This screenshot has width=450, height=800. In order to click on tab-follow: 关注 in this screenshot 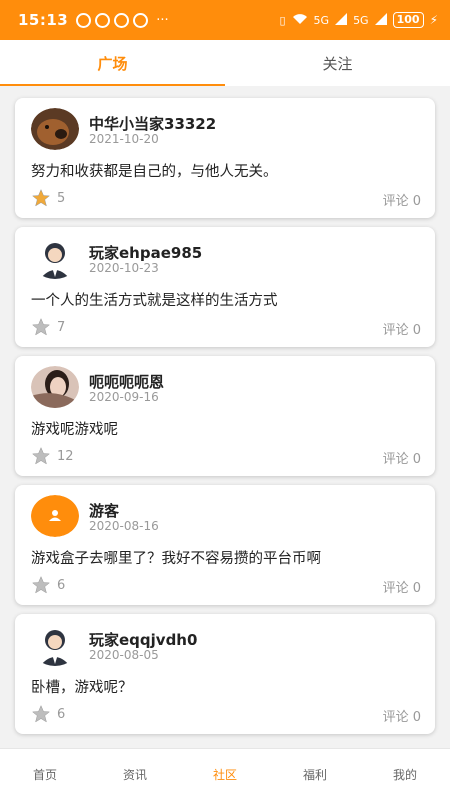, I will do `click(337, 63)`.